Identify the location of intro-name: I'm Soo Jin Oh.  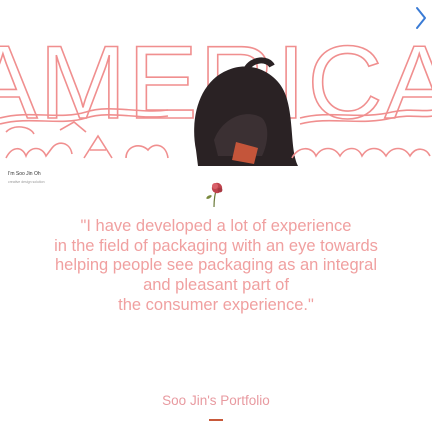
(24, 174).